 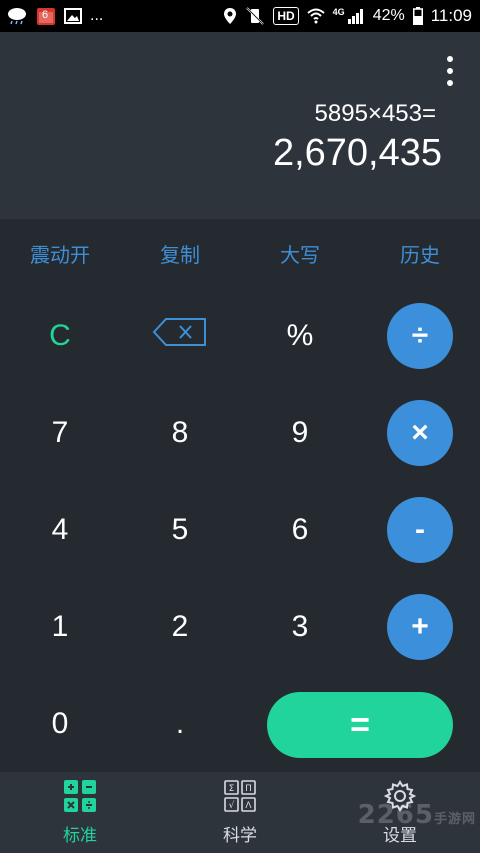 I want to click on backspace-icon, so click(x=180, y=336).